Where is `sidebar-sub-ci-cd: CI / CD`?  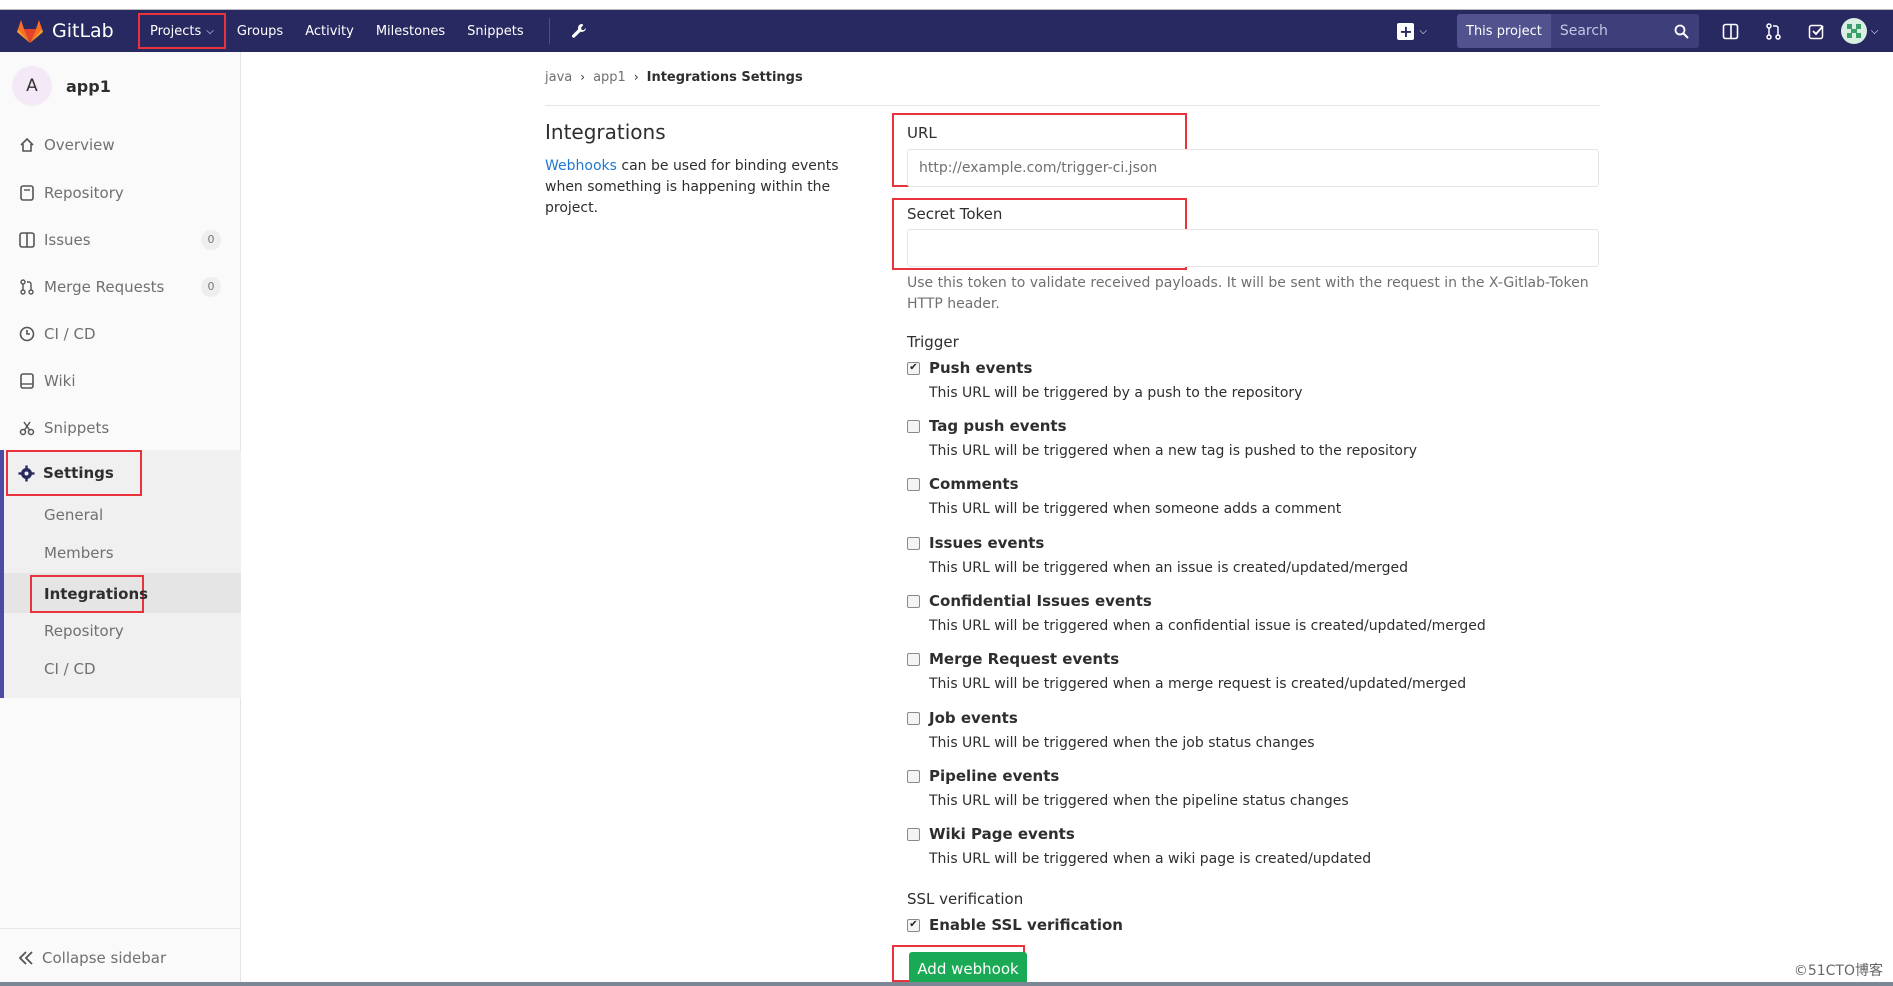 sidebar-sub-ci-cd: CI / CD is located at coordinates (70, 669).